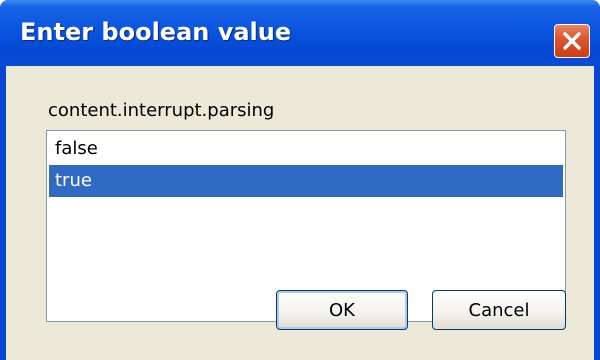 The height and width of the screenshot is (360, 600). What do you see at coordinates (156, 32) in the screenshot?
I see `dialog-title: Enter boolean value` at bounding box center [156, 32].